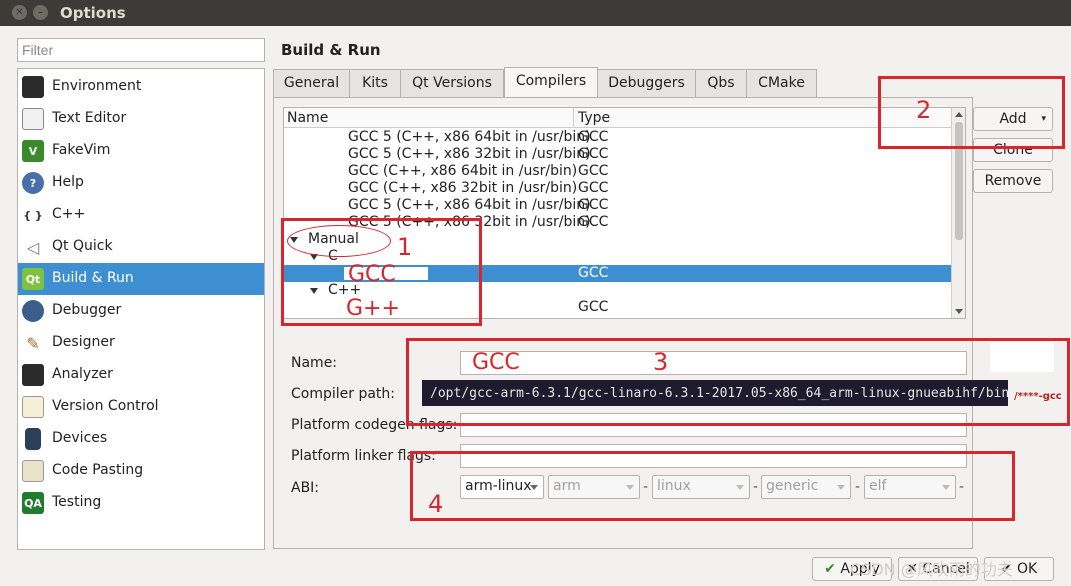  I want to click on category-version-control: Version Control, so click(141, 407).